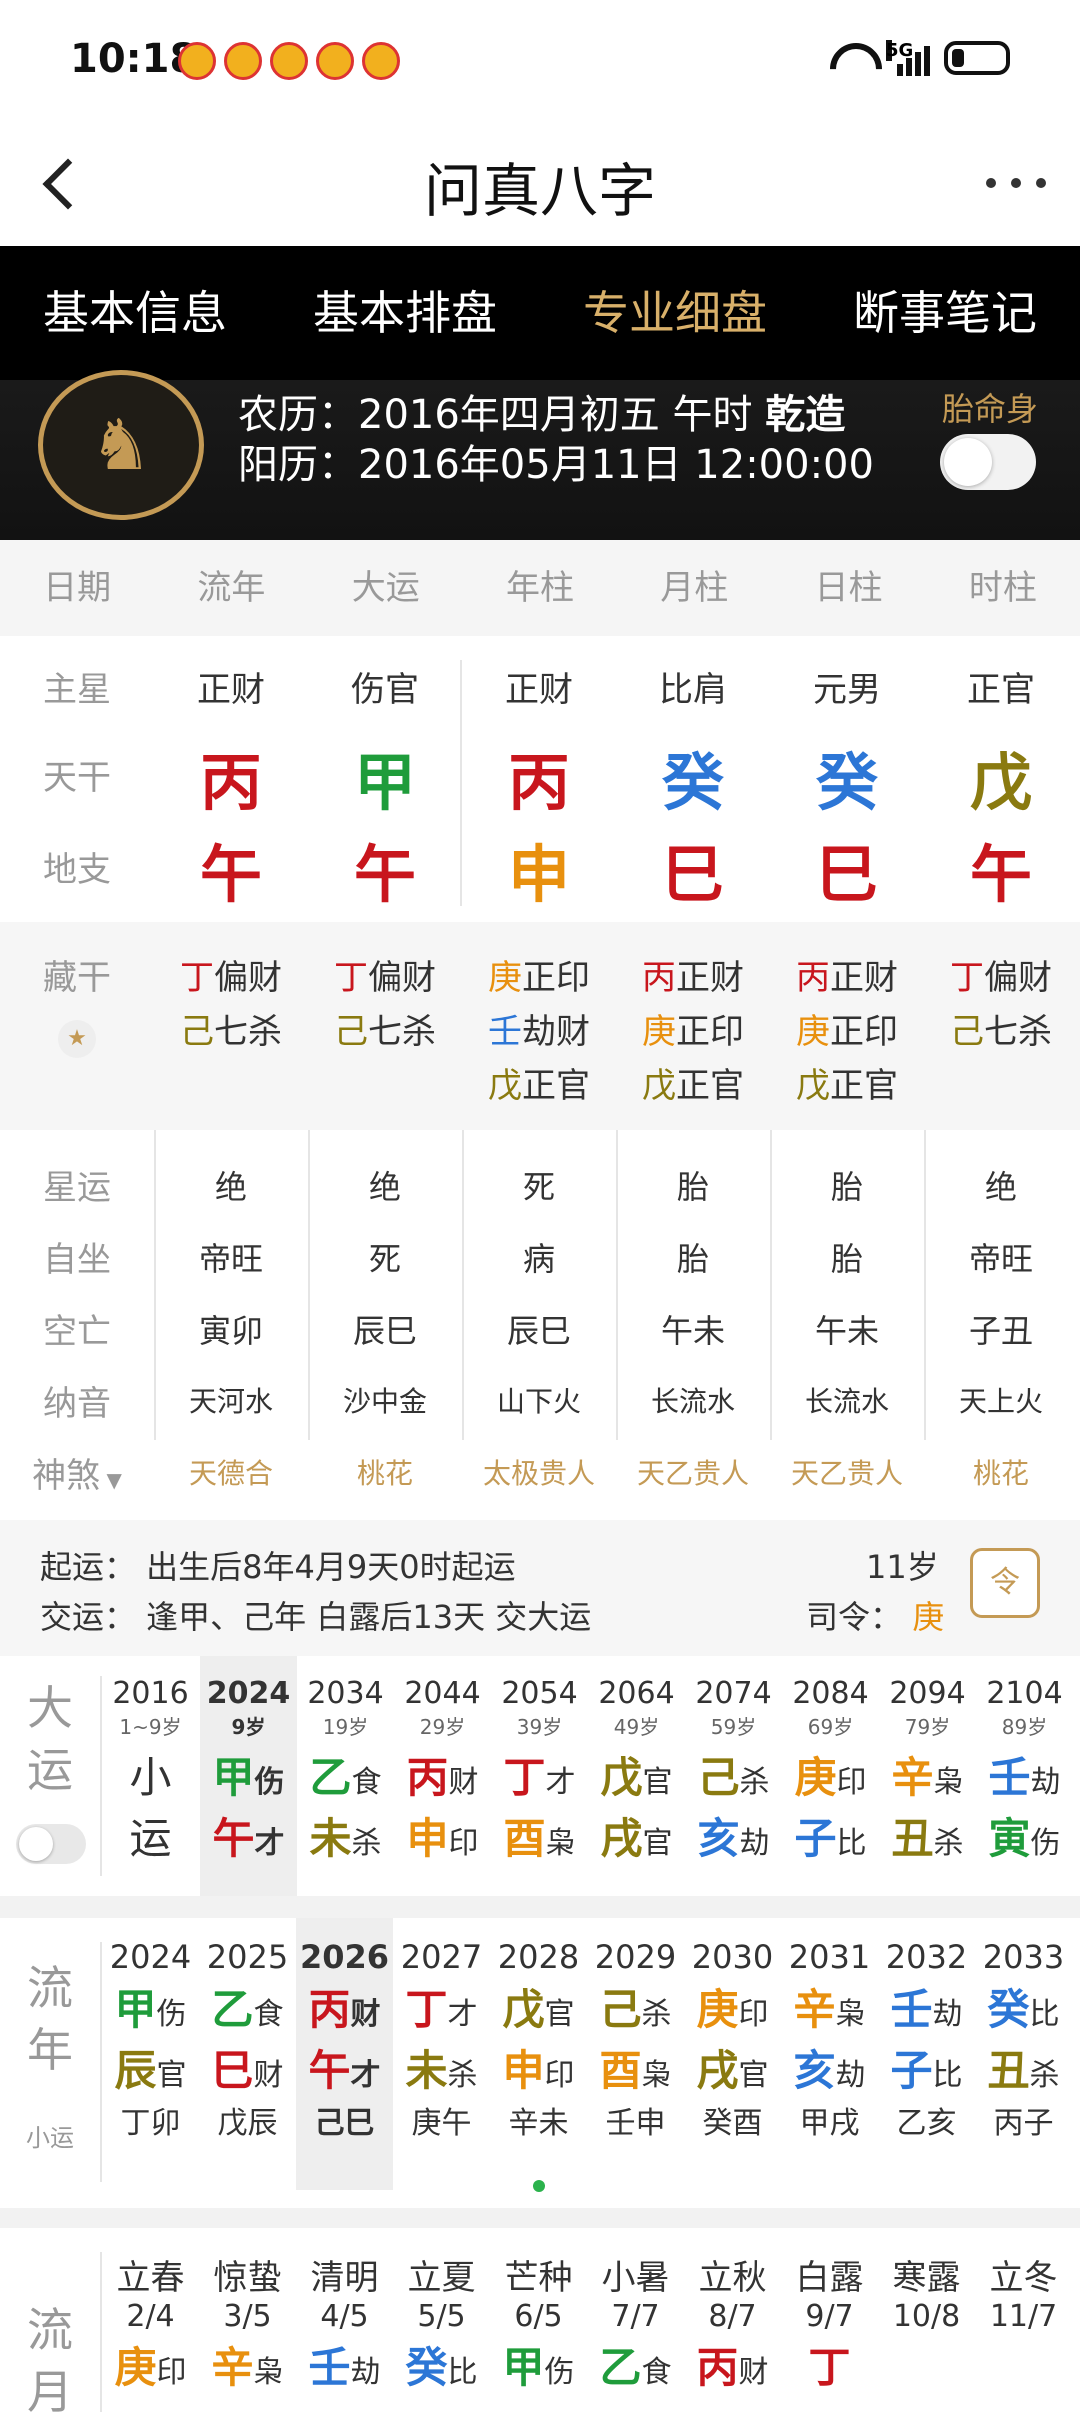 Image resolution: width=1080 pixels, height=2412 pixels. I want to click on liuyue-item-2: 清明 4/5 壬劫, so click(344, 2322).